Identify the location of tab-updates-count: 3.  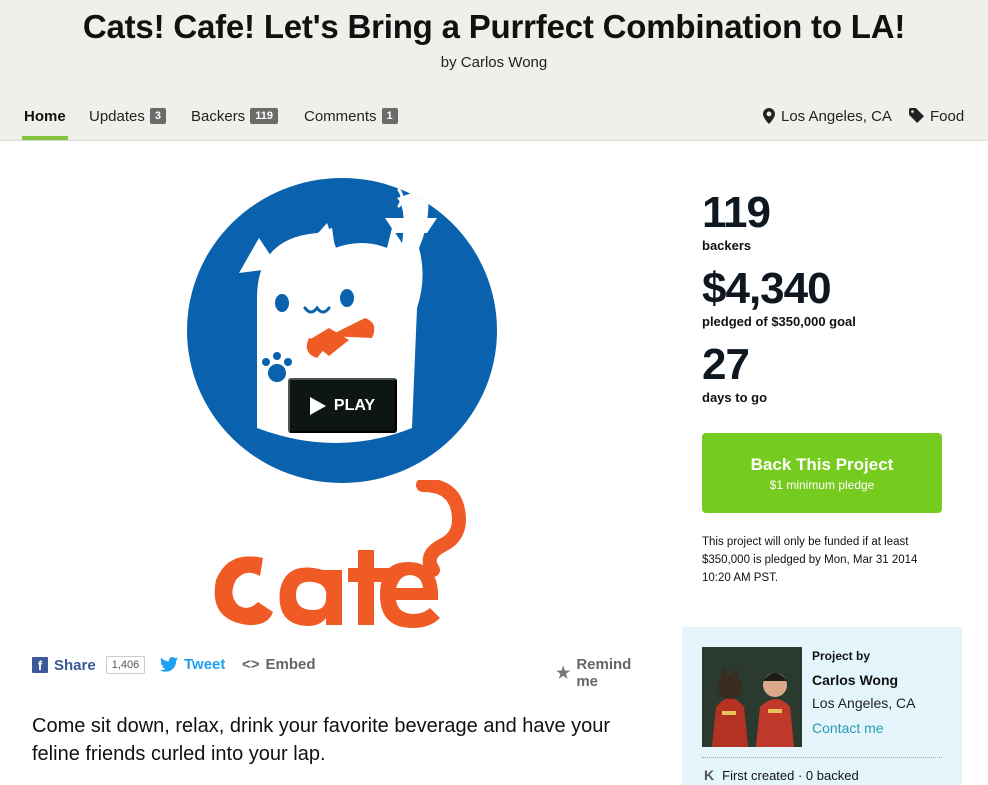
(157, 116).